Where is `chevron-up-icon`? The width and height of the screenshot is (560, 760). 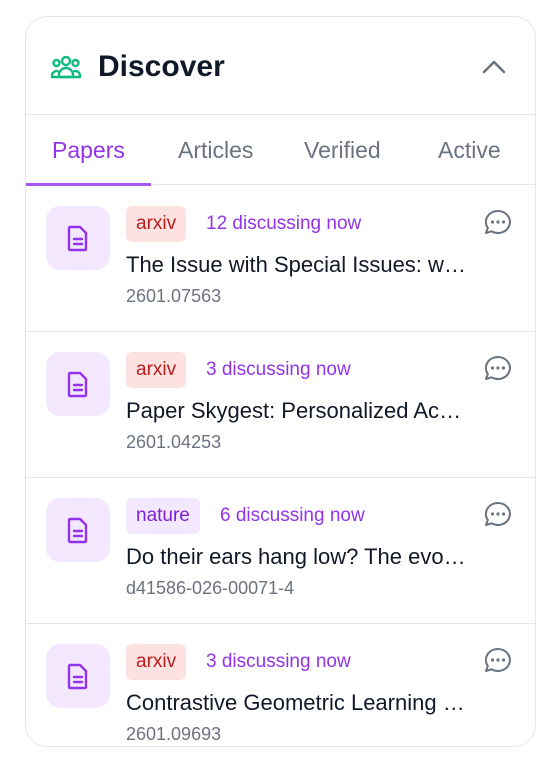
chevron-up-icon is located at coordinates (494, 68).